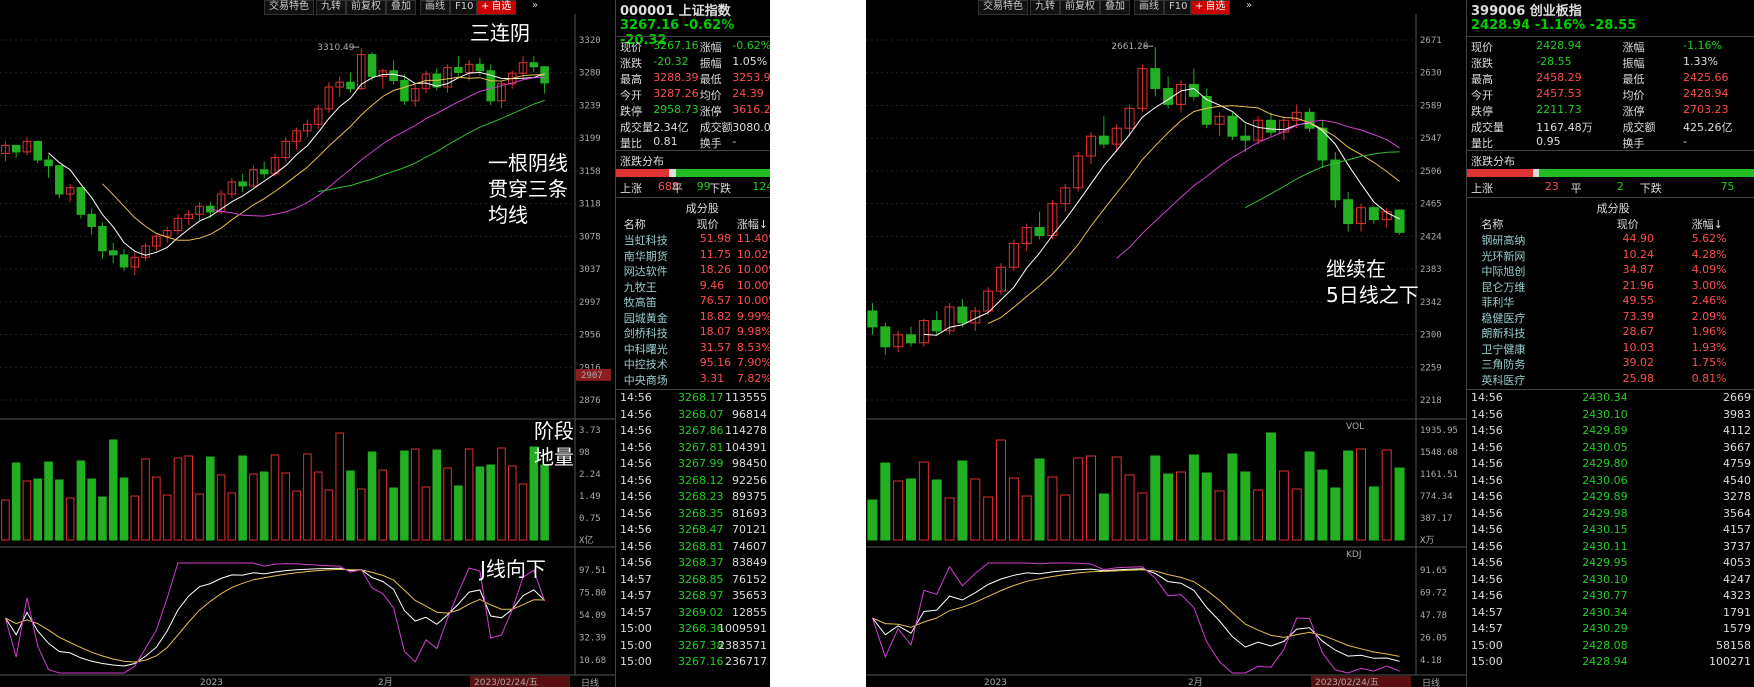 This screenshot has height=687, width=1754. What do you see at coordinates (1610, 78) in the screenshot?
I see `quote-row: 最高 2458.29 最低 2425.66` at bounding box center [1610, 78].